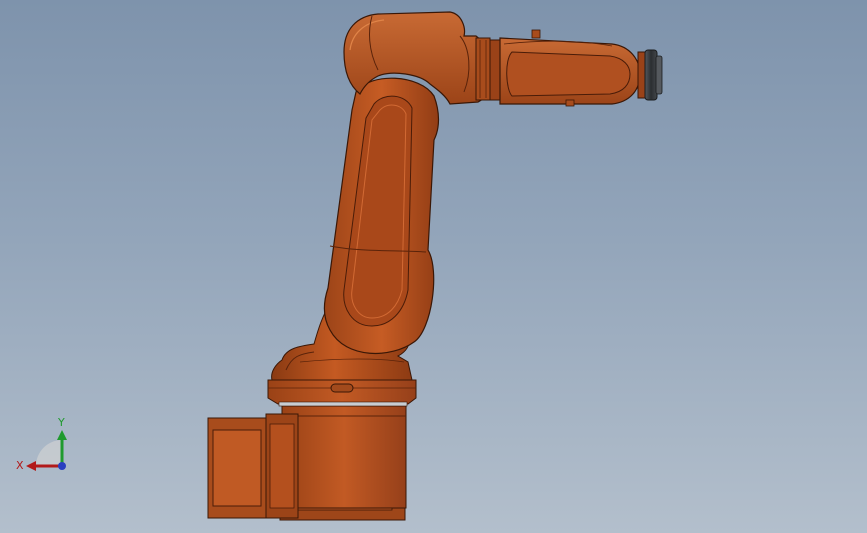 Image resolution: width=867 pixels, height=533 pixels. What do you see at coordinates (20, 465) in the screenshot?
I see `x-axis-label: X` at bounding box center [20, 465].